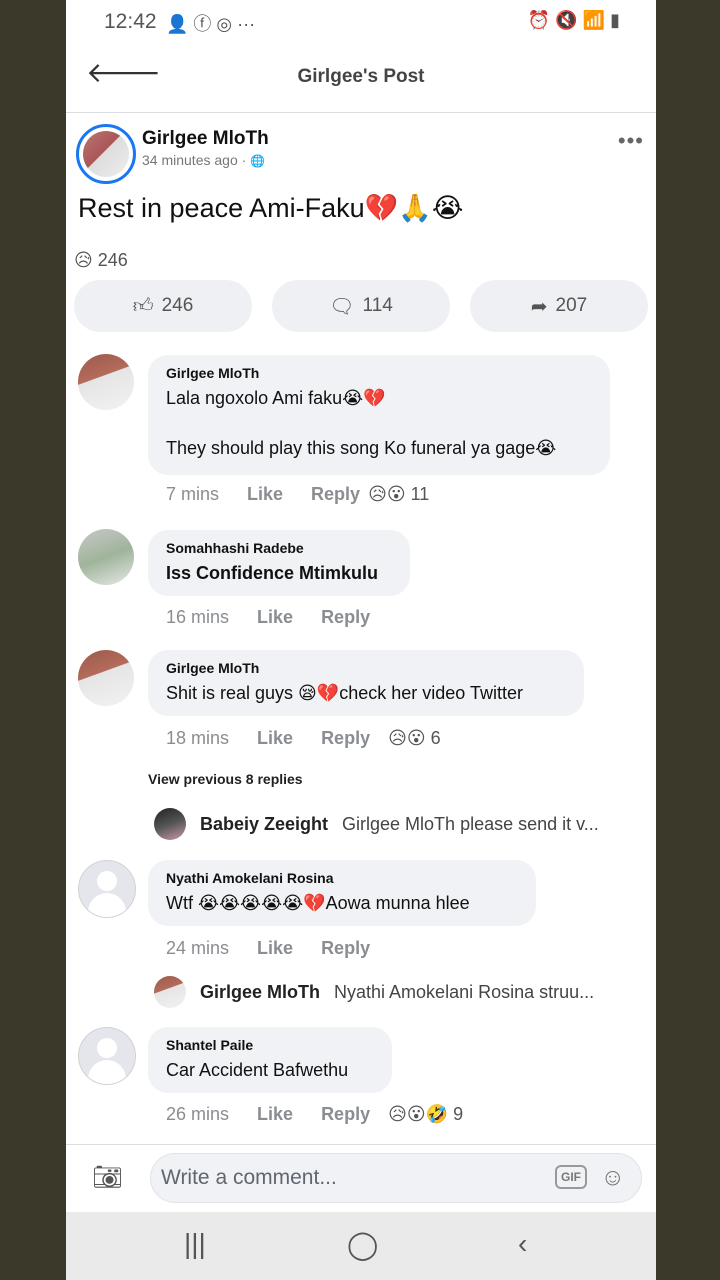  What do you see at coordinates (272, 573) in the screenshot?
I see `comment-text: Iss Confidence Mtimkulu` at bounding box center [272, 573].